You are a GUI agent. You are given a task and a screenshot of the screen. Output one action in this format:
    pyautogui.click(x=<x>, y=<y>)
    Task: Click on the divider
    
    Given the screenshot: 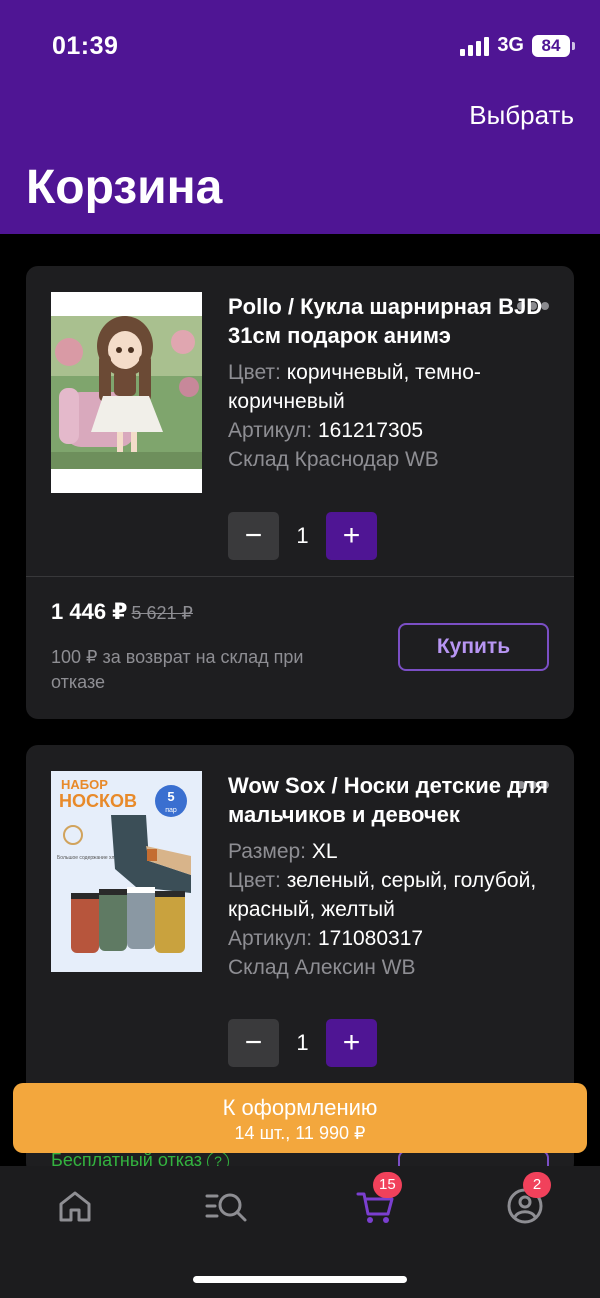 What is the action you would take?
    pyautogui.click(x=300, y=576)
    